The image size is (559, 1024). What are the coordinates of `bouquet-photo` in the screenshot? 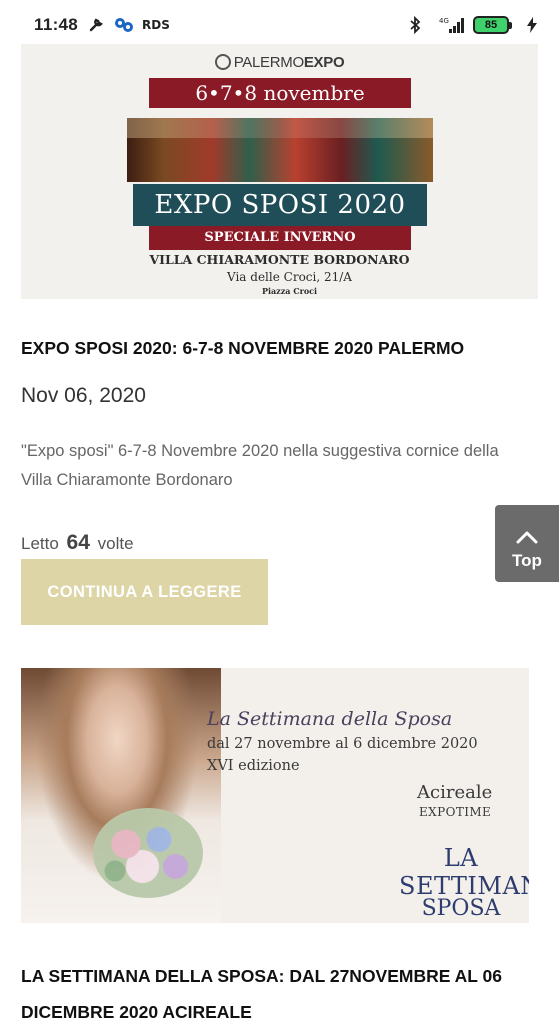 It's located at (148, 853).